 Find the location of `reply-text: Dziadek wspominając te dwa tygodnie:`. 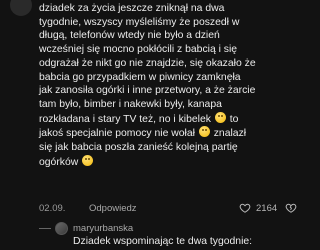

reply-text: Dziadek wspominając te dwa tygodnie: is located at coordinates (163, 241).